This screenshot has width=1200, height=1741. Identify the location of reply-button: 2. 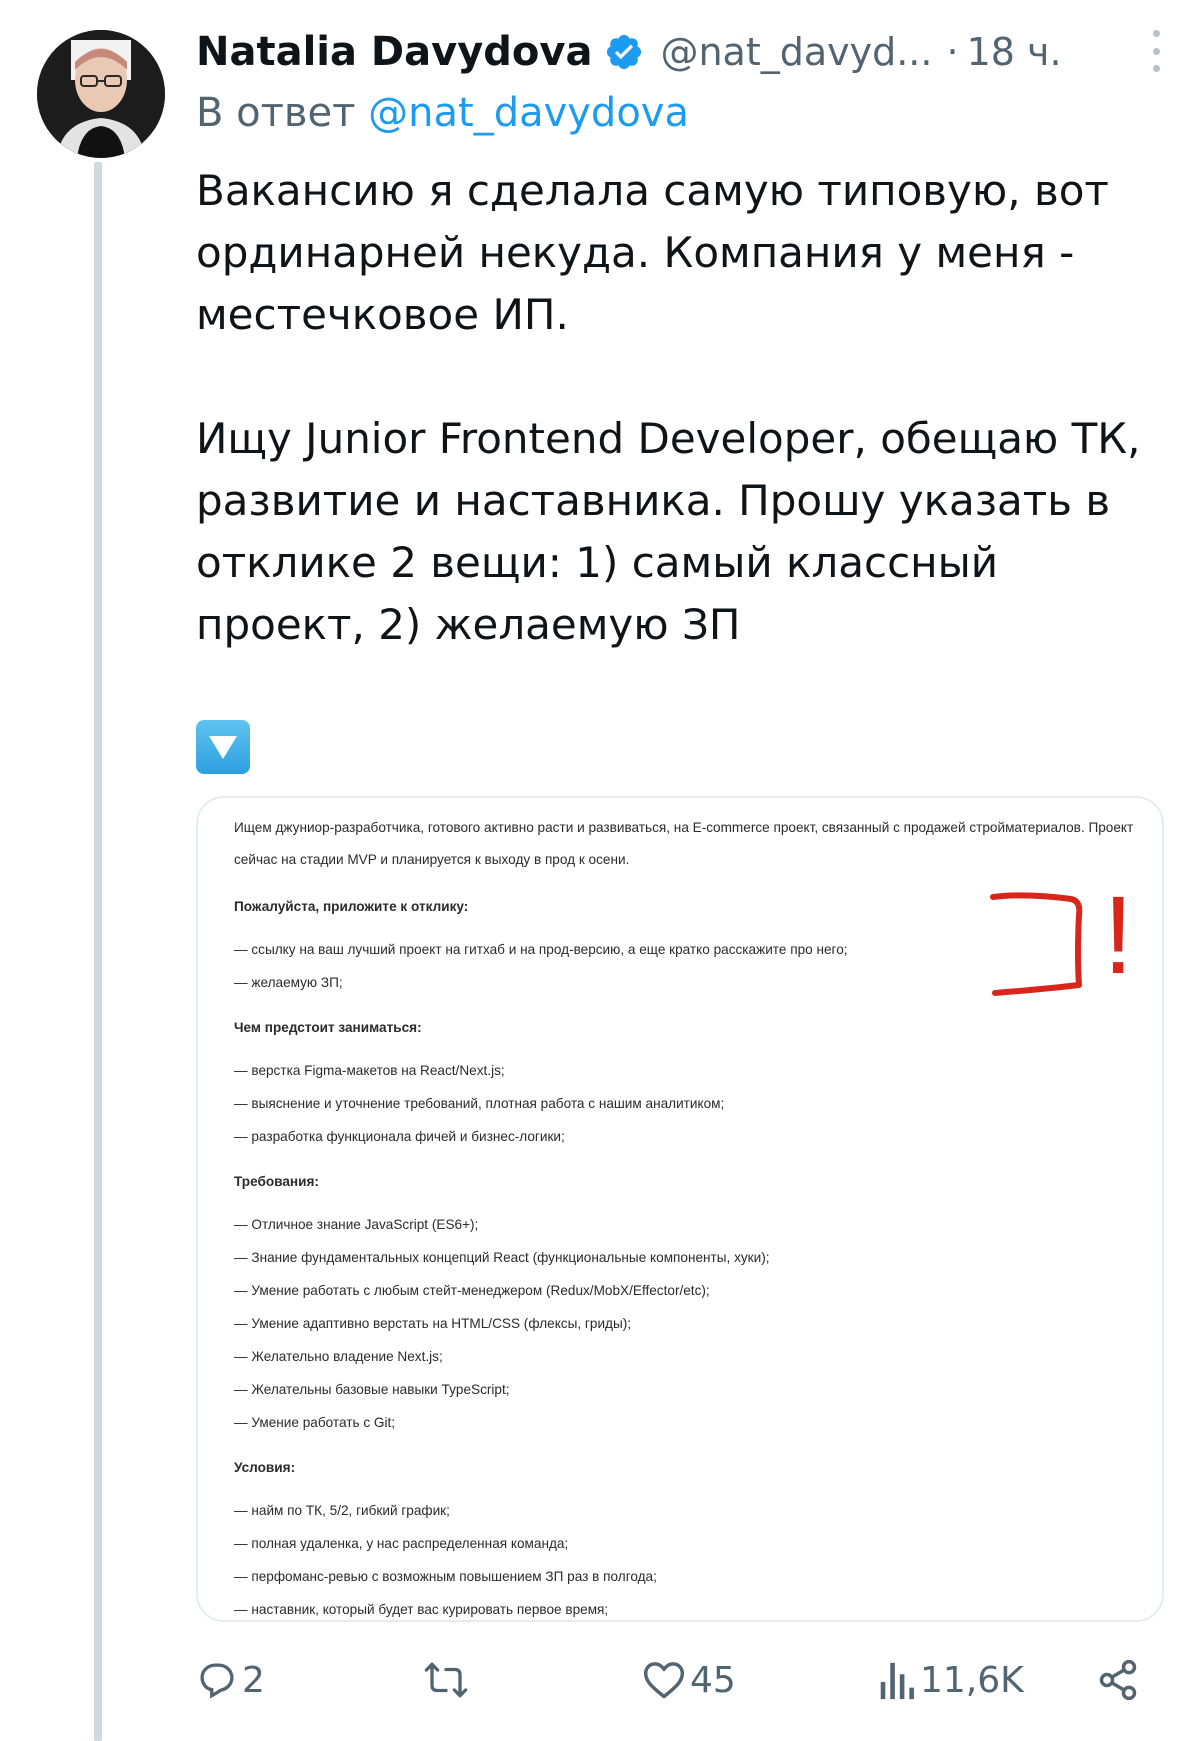
(230, 1680).